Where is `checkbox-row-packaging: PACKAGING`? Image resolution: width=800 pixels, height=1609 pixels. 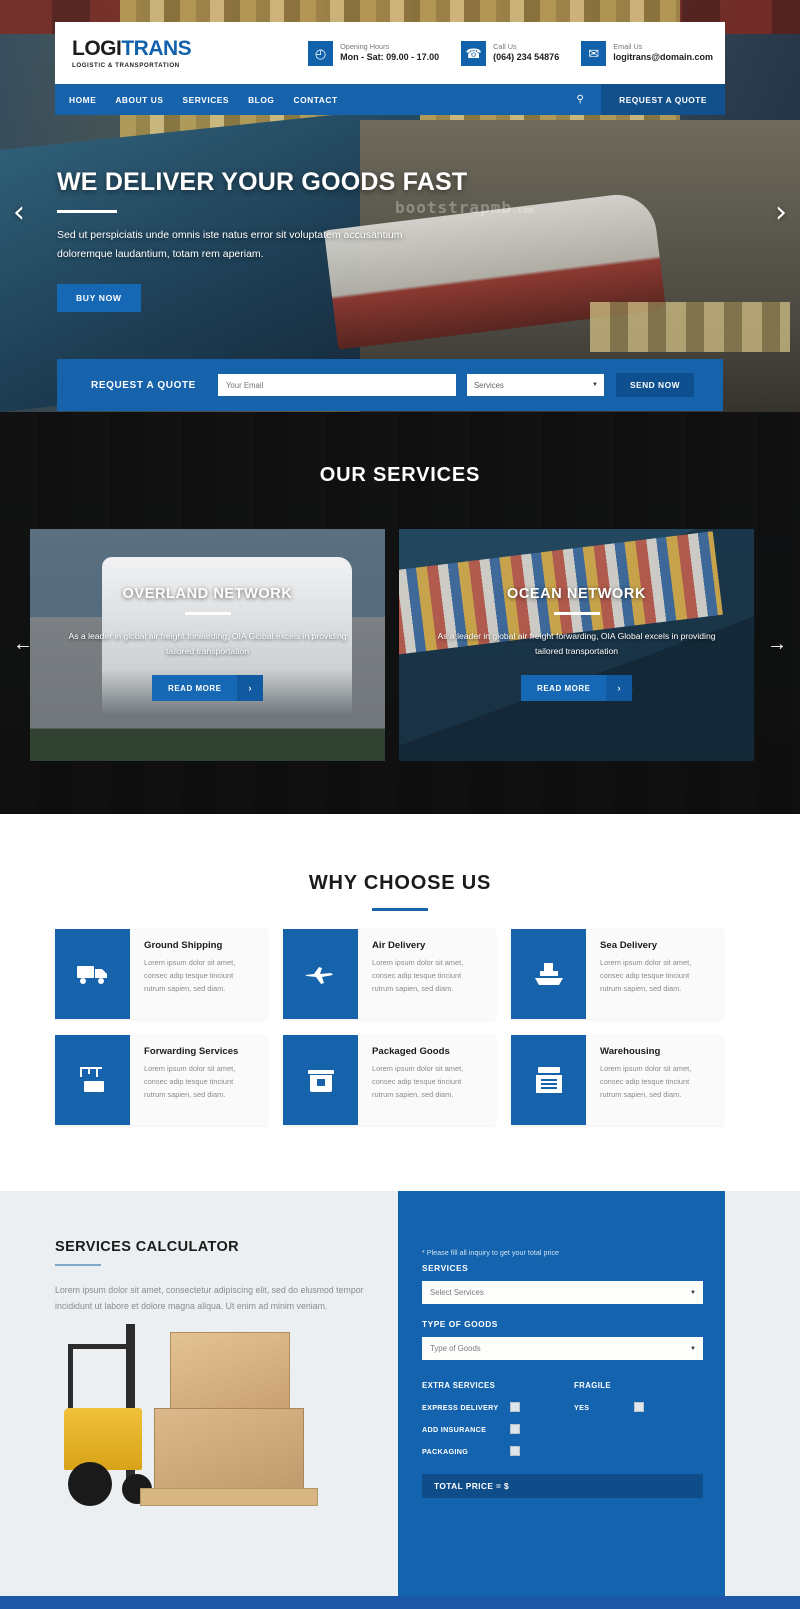 checkbox-row-packaging: PACKAGING is located at coordinates (498, 1451).